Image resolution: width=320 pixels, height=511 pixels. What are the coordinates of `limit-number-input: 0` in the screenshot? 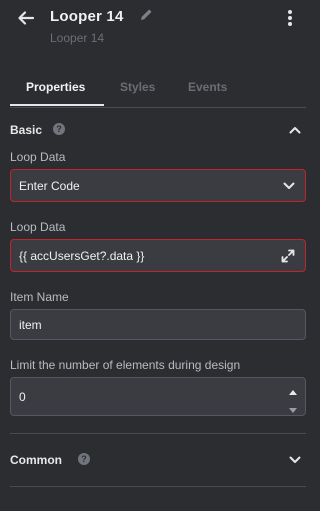 It's located at (158, 396).